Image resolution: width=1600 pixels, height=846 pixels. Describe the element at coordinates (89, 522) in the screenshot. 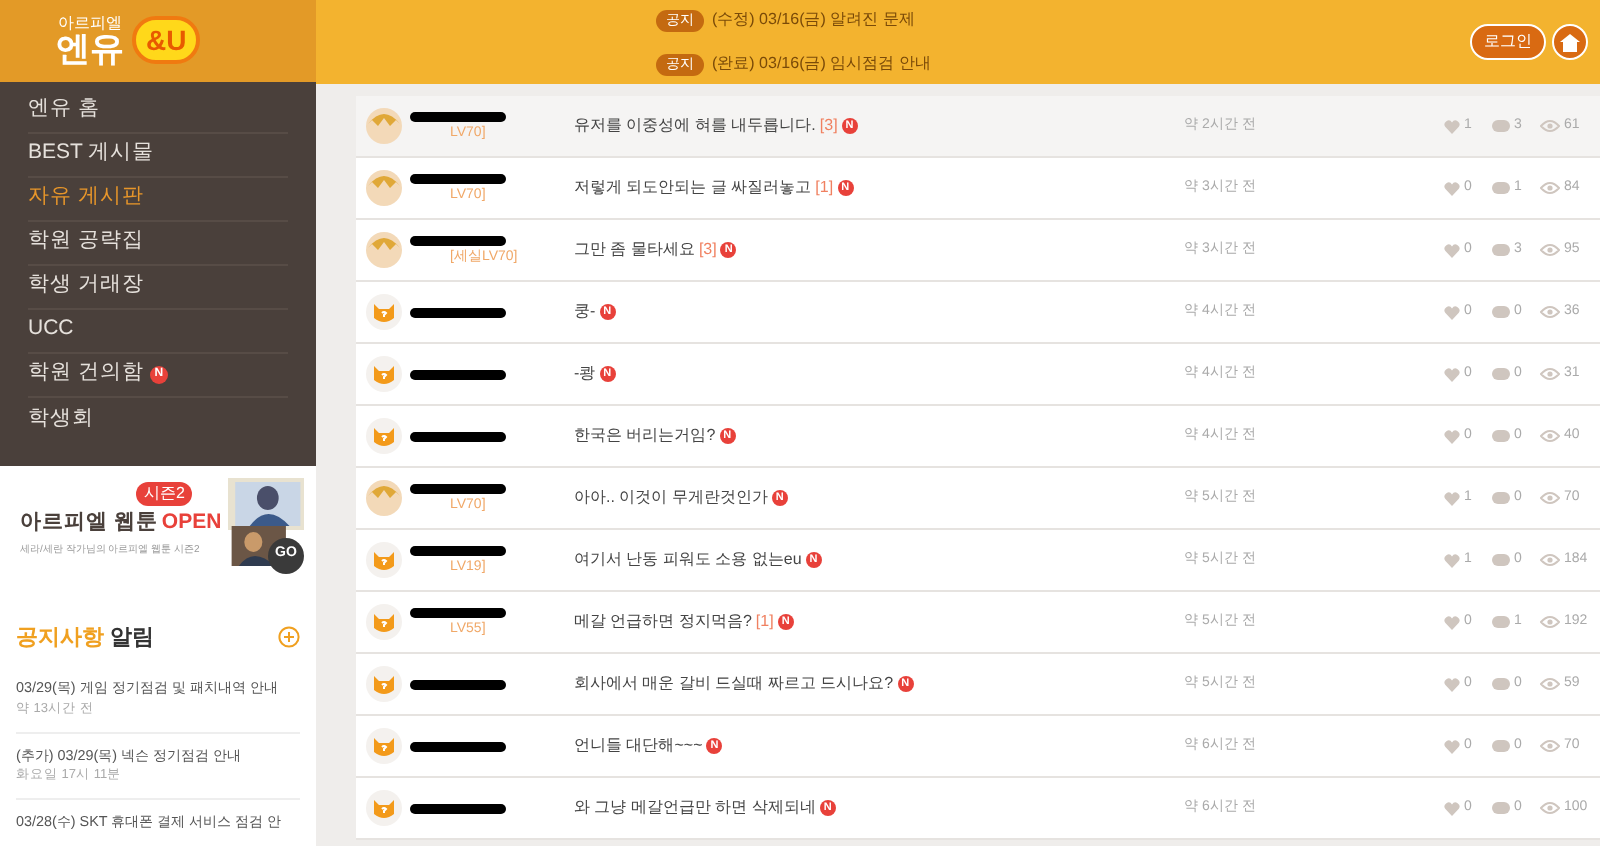

I see `banner-title: 아르피엘 웹툰` at that location.